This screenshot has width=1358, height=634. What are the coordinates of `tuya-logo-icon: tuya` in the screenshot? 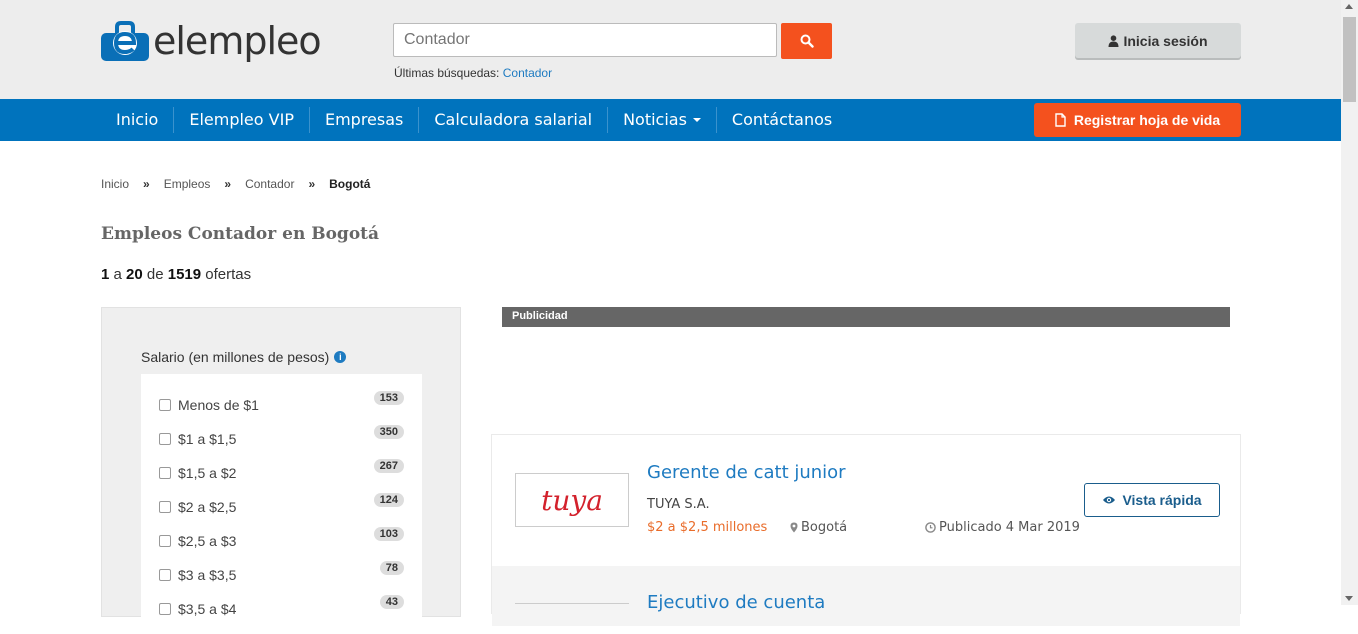 It's located at (572, 500).